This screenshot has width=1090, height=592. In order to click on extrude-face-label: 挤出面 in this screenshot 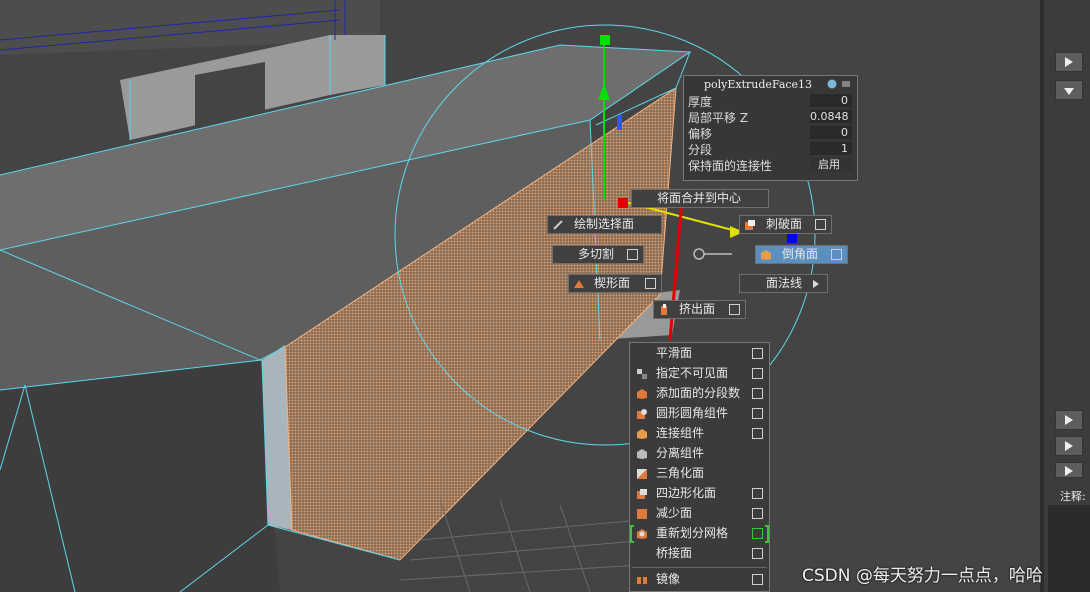, I will do `click(697, 309)`.